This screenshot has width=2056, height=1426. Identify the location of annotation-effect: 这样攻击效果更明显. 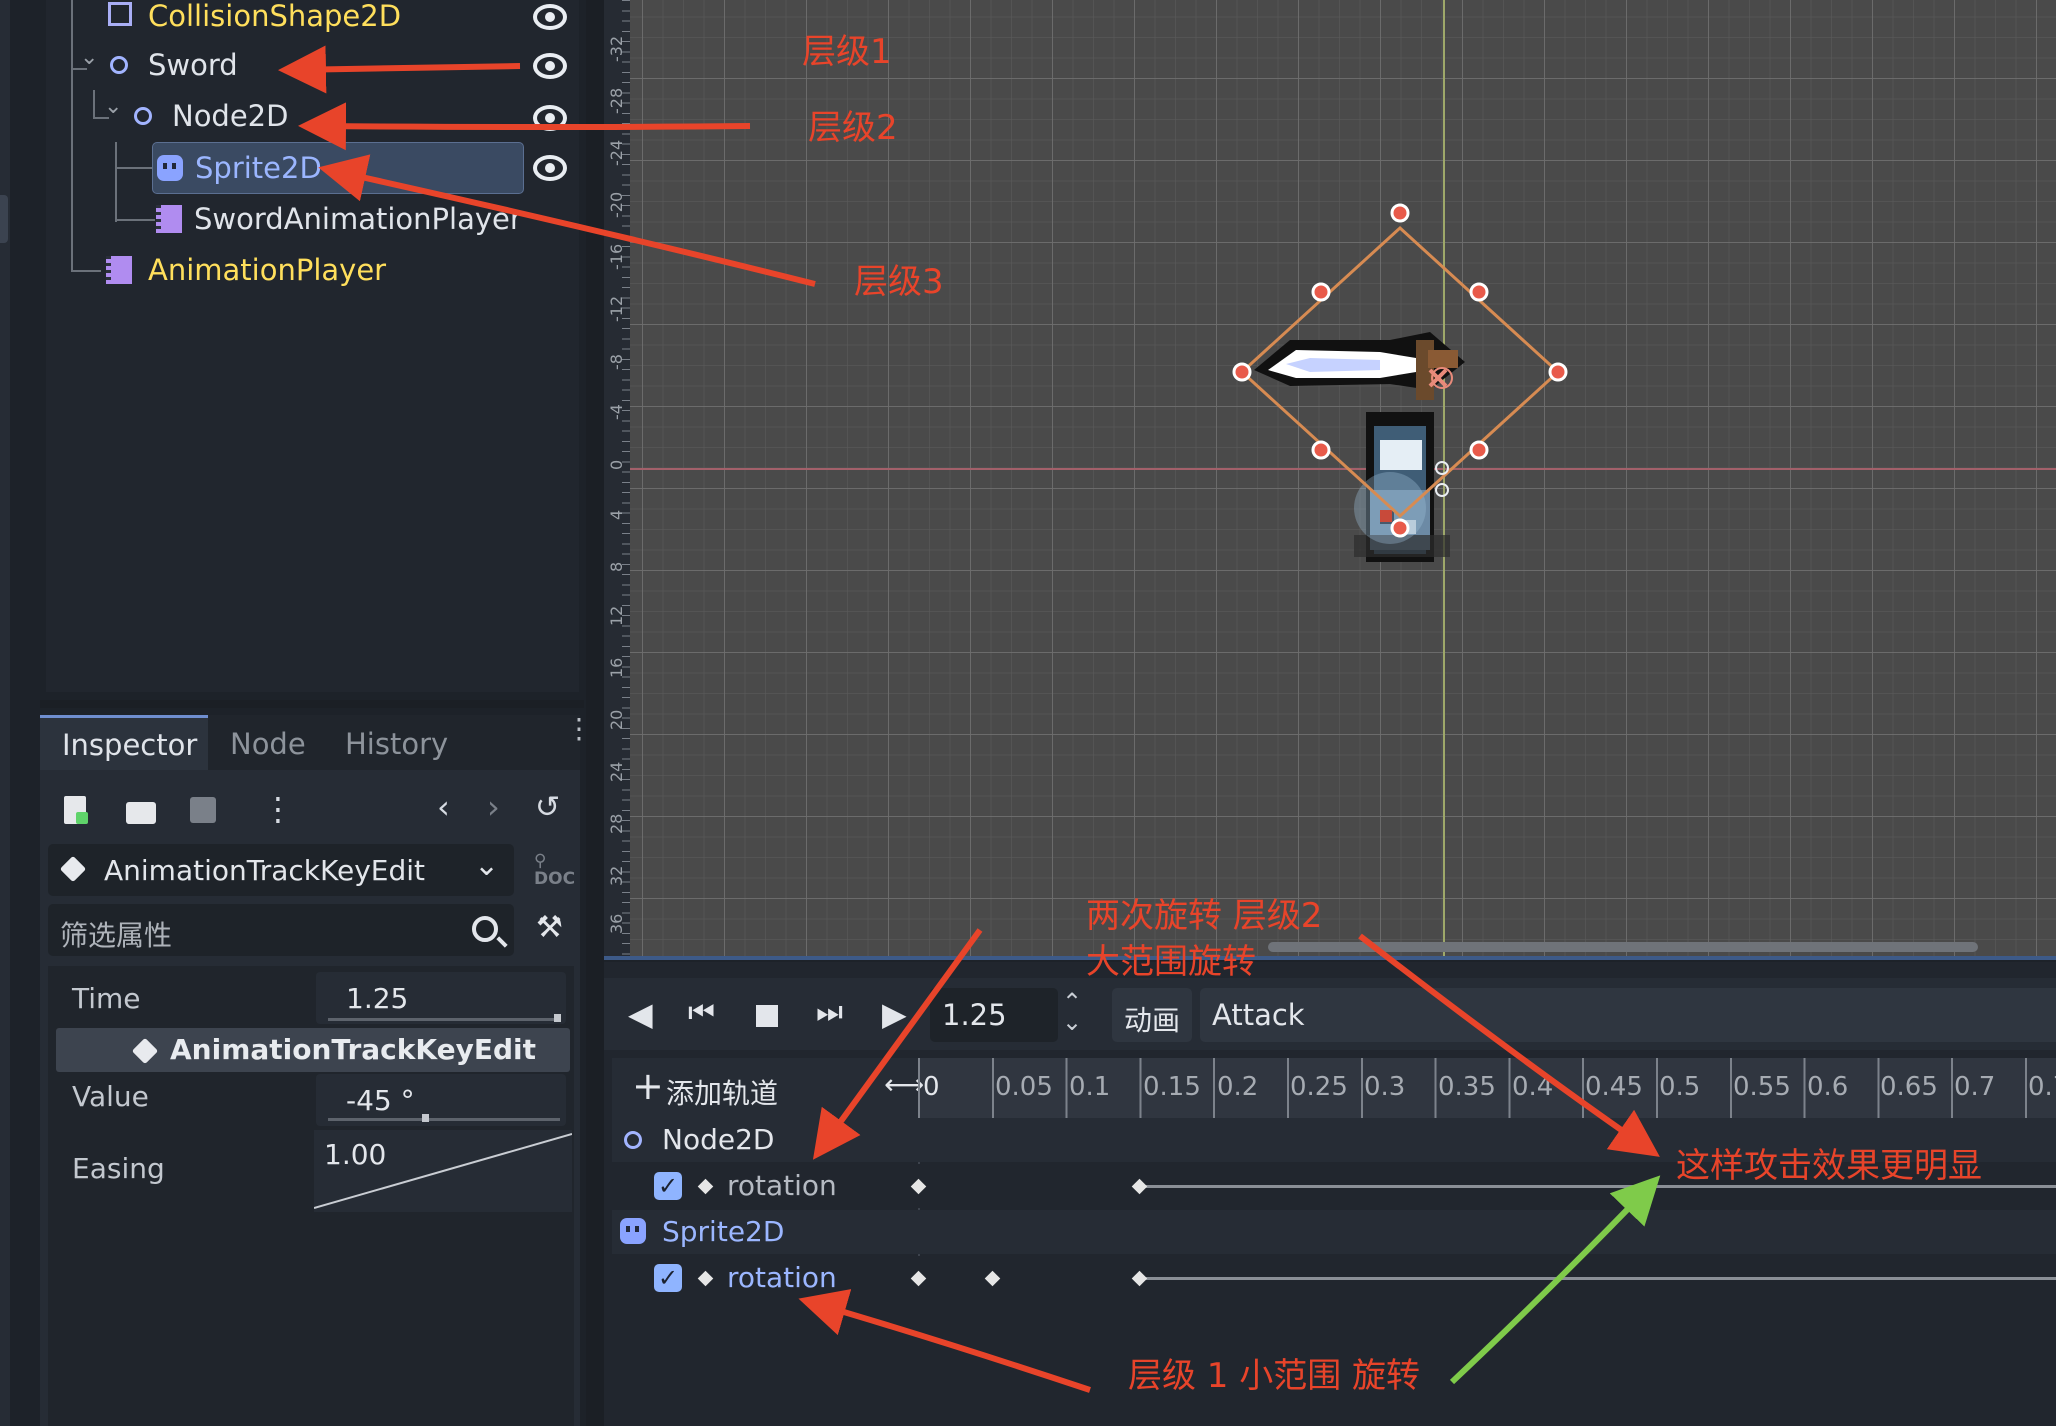
(1829, 1166).